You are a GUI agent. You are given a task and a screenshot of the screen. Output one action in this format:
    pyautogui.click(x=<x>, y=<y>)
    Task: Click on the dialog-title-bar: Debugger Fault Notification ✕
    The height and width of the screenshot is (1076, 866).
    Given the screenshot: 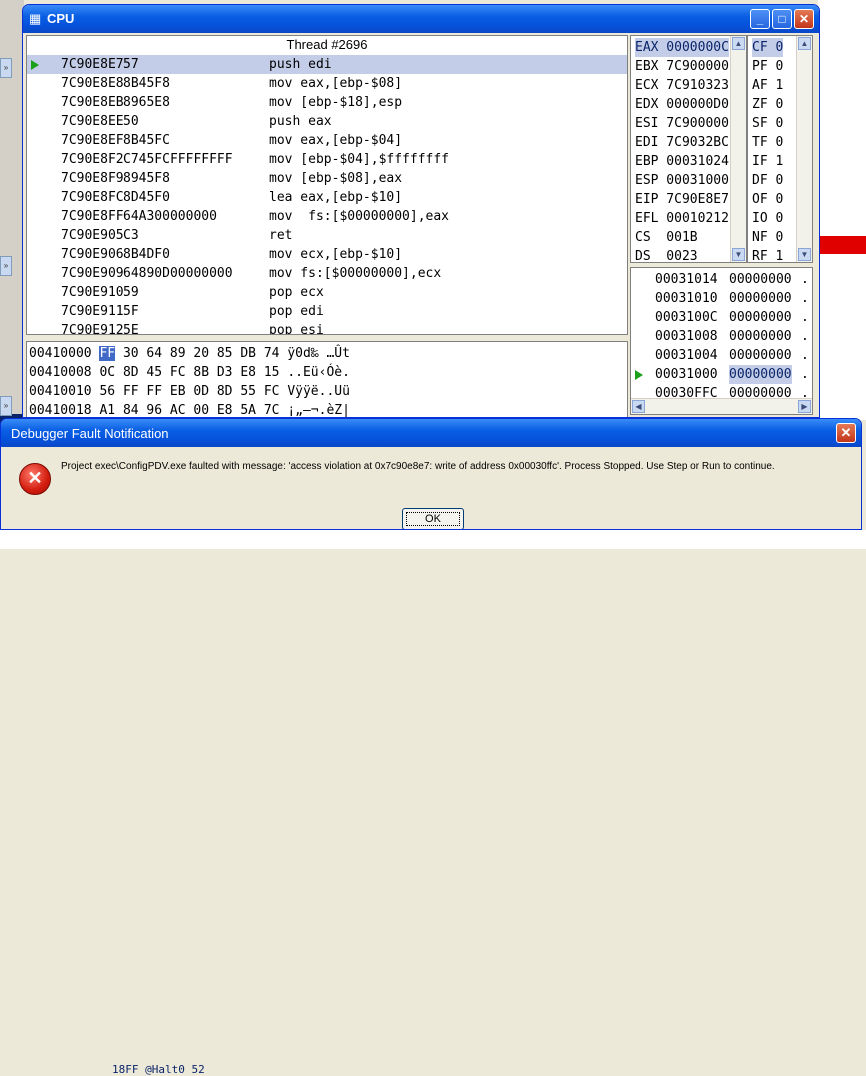 What is the action you would take?
    pyautogui.click(x=431, y=433)
    